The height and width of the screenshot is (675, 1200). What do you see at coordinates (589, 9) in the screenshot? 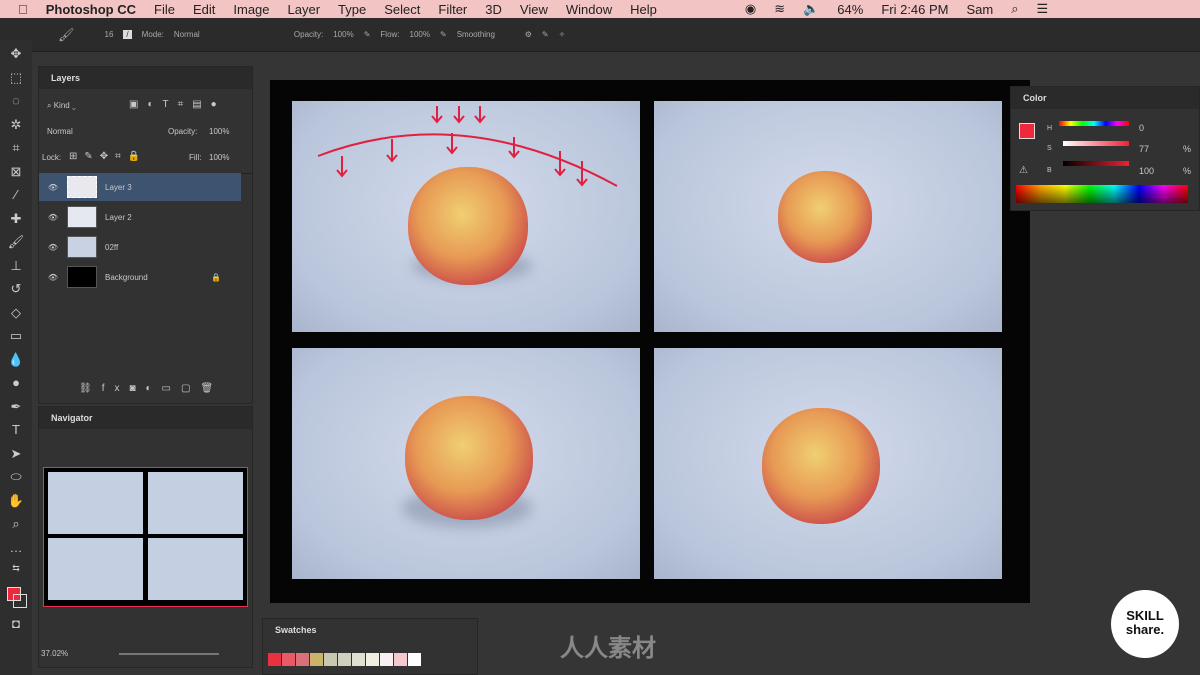
I see `menu-window: Window` at bounding box center [589, 9].